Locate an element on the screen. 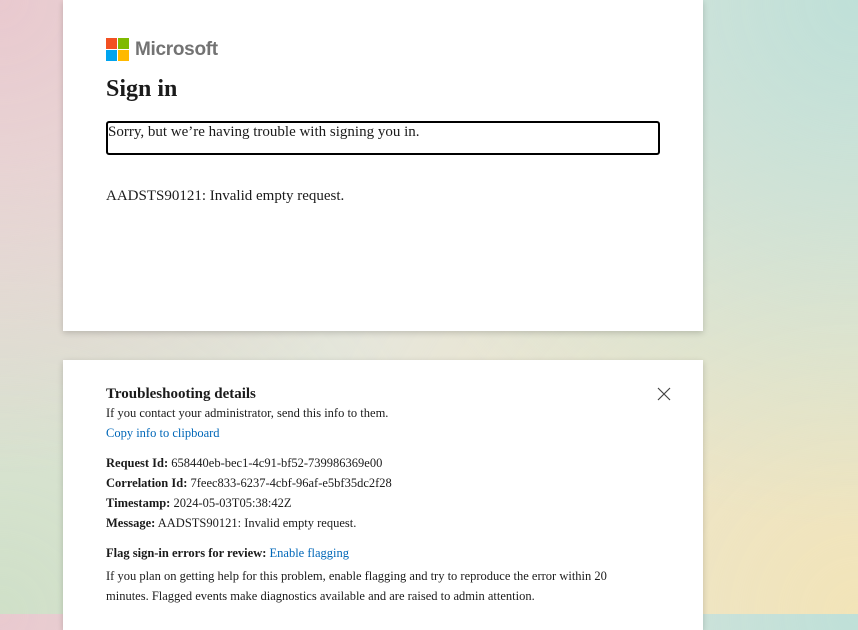 The width and height of the screenshot is (858, 630). enable-flagging-link: Enable flagging is located at coordinates (310, 553).